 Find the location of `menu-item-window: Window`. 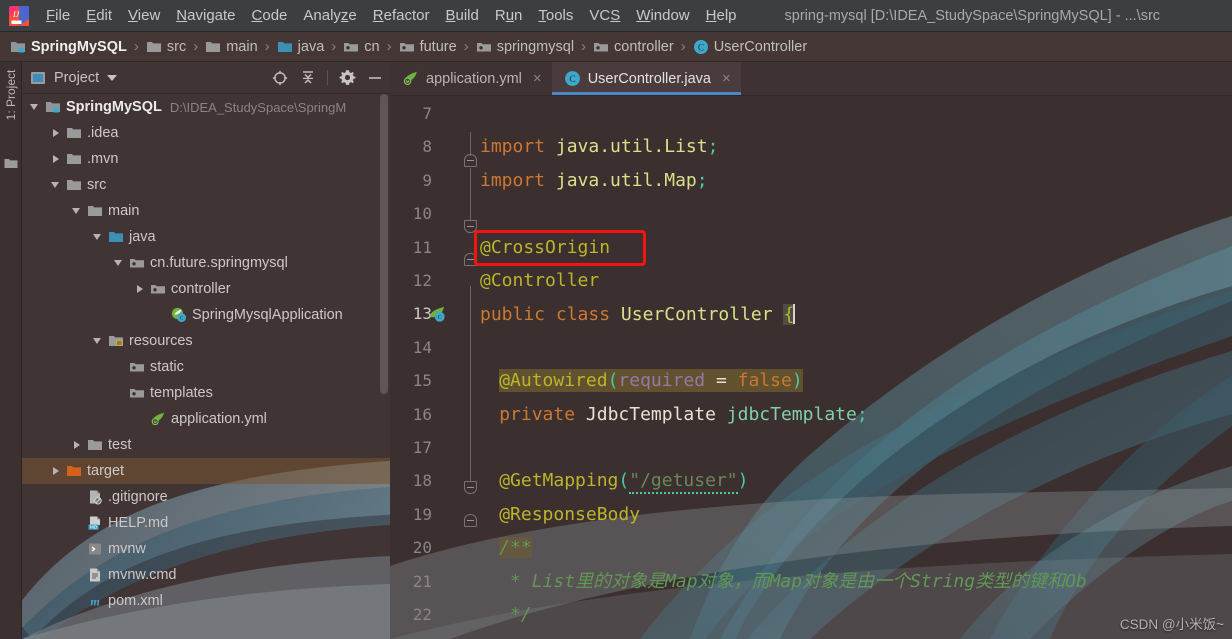

menu-item-window: Window is located at coordinates (662, 15).